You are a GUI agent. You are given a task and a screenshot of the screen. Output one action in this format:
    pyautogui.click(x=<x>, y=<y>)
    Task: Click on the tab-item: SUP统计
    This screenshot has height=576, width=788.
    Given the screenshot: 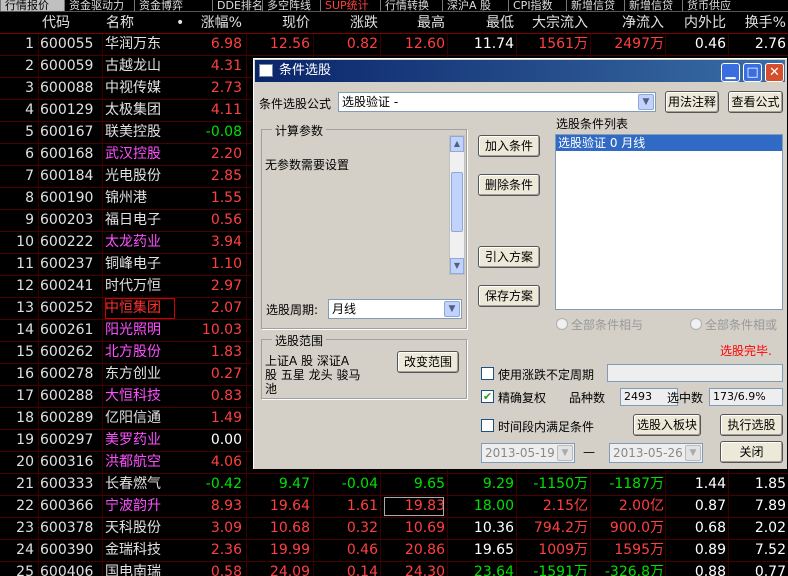 What is the action you would take?
    pyautogui.click(x=350, y=5)
    